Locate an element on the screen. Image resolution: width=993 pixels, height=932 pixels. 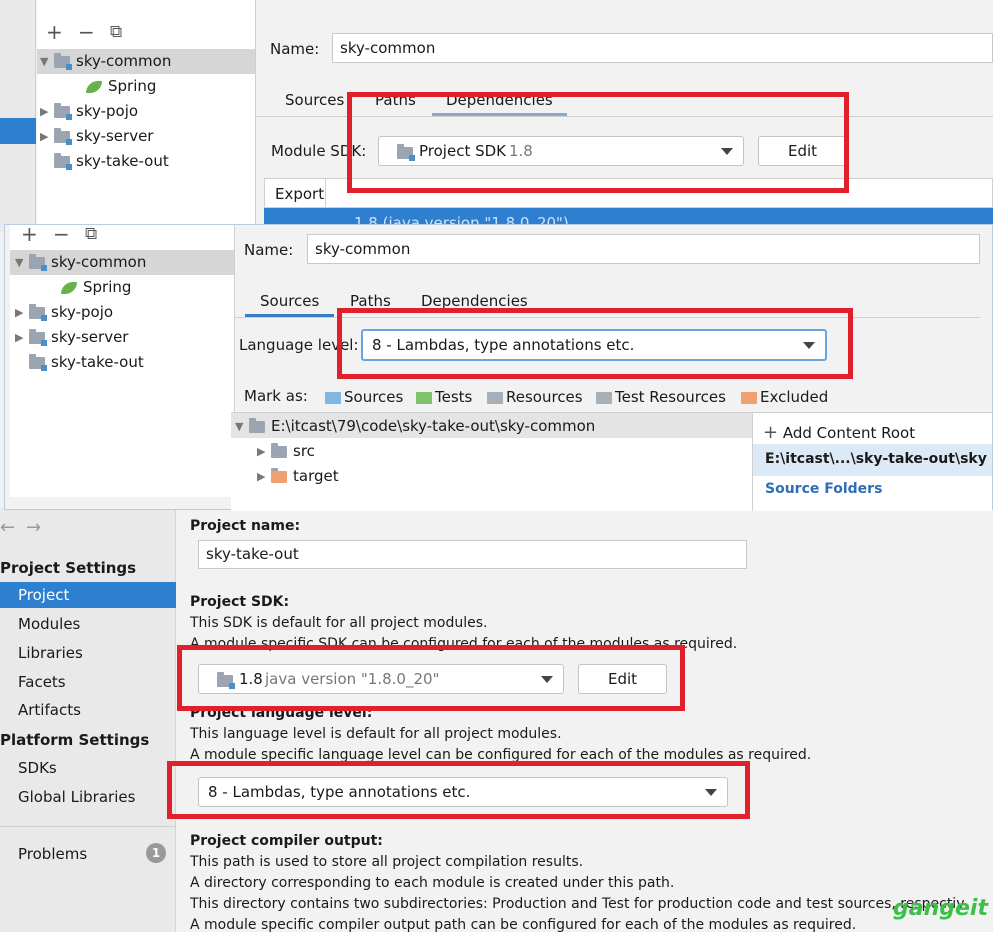
tree-item-src: ▶ src is located at coordinates (286, 451).